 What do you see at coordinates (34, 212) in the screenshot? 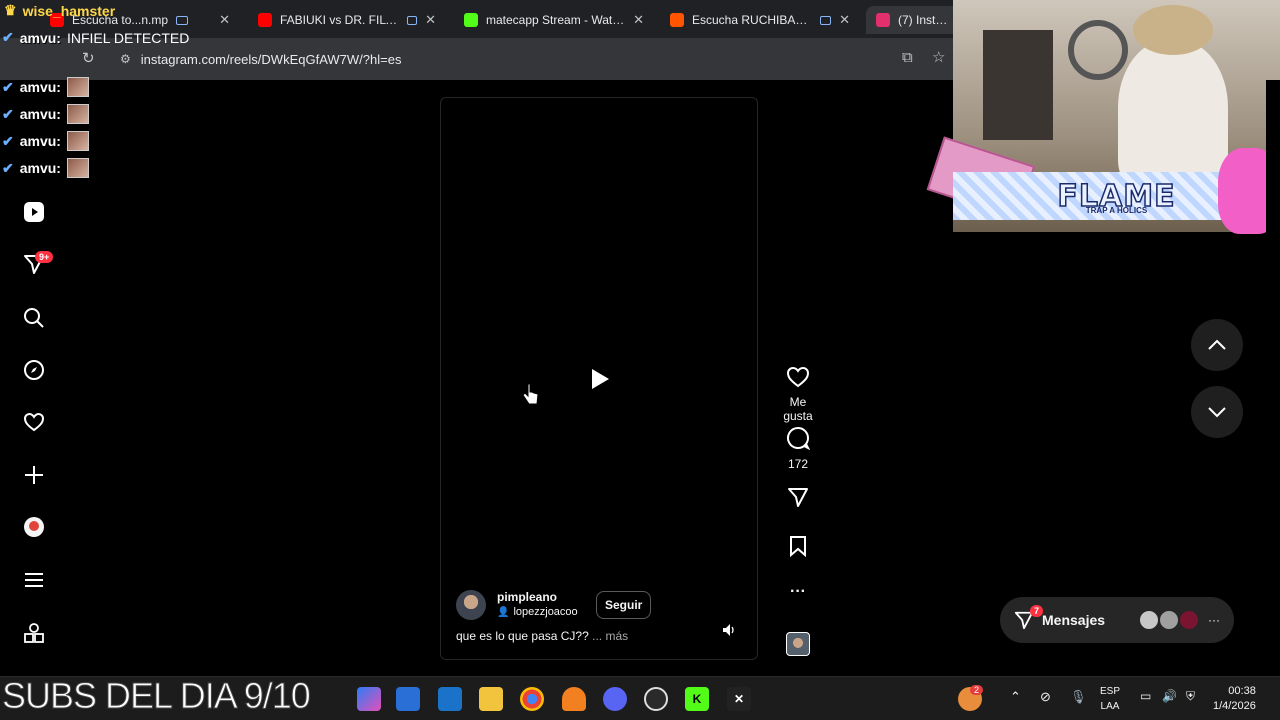
I see `reels-icon` at bounding box center [34, 212].